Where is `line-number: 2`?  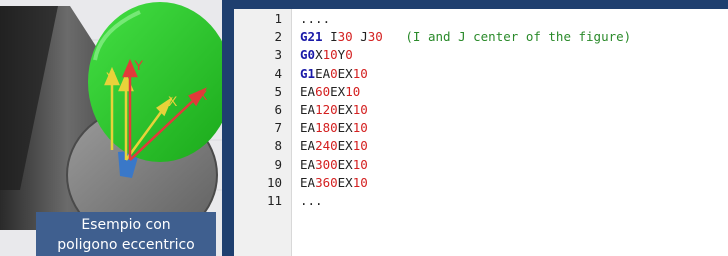
line-number: 2 is located at coordinates (278, 37).